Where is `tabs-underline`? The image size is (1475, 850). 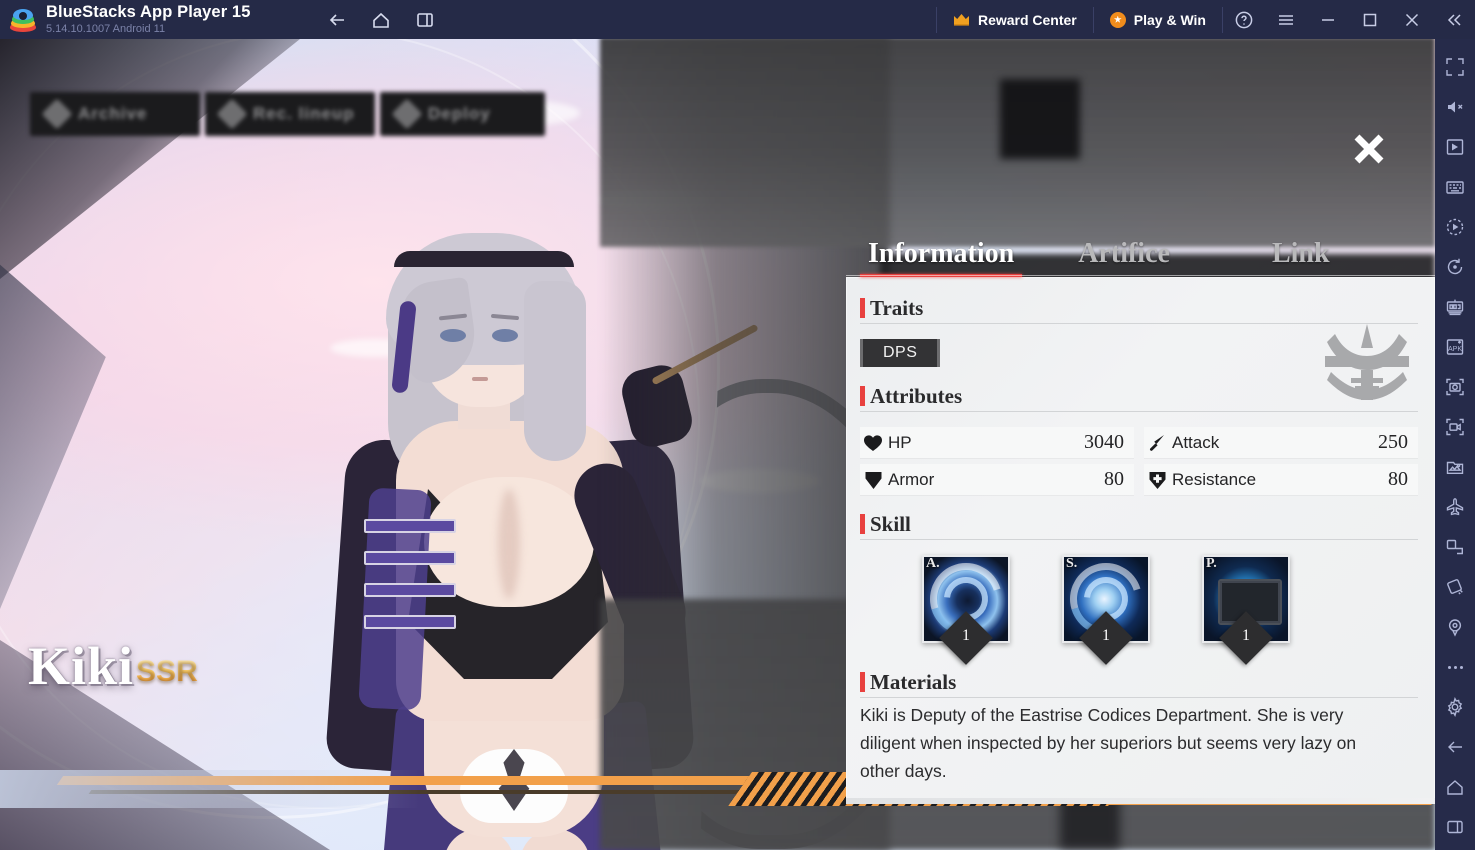 tabs-underline is located at coordinates (1140, 275).